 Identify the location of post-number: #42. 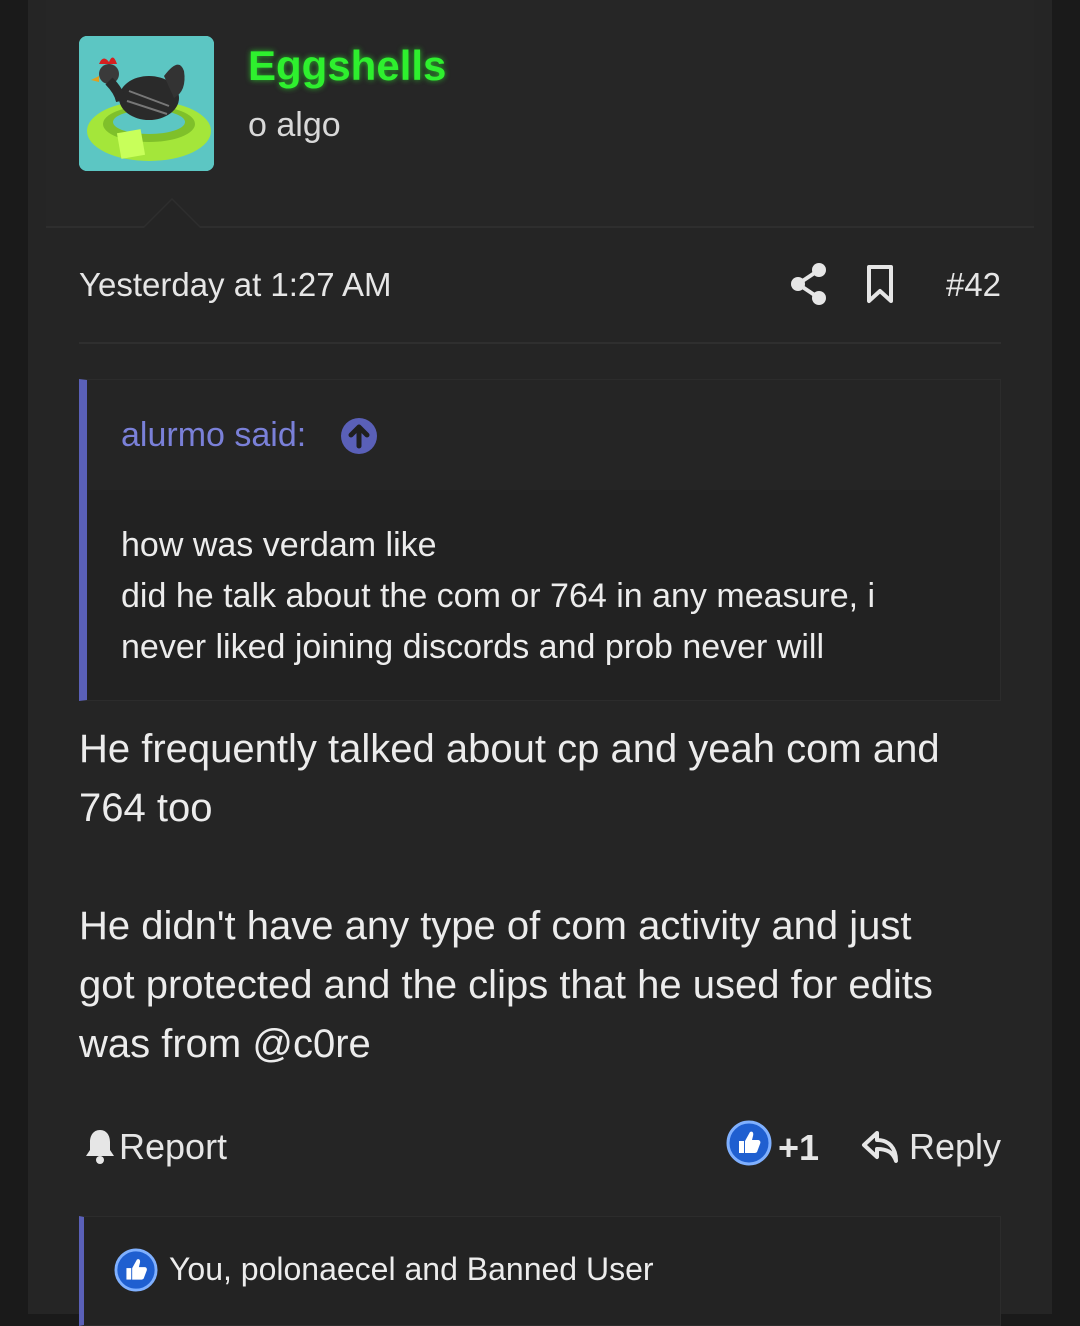
(973, 285).